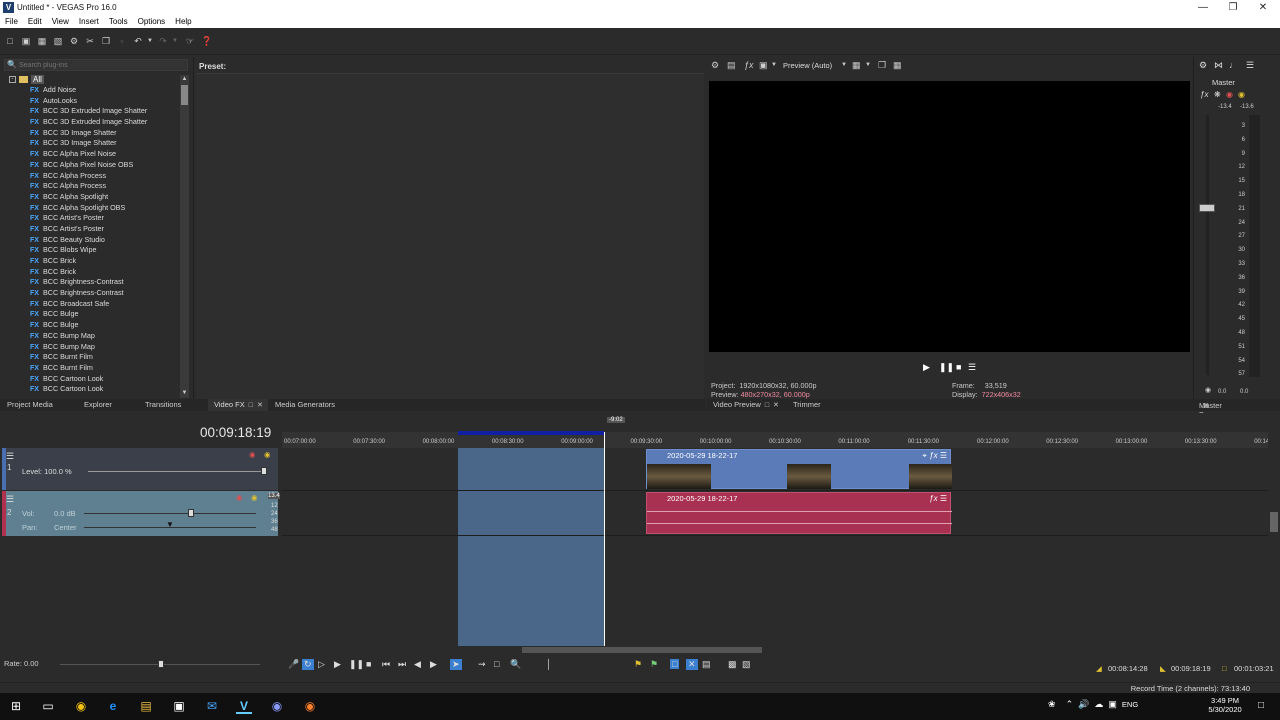 This screenshot has width=1280, height=720. Describe the element at coordinates (1204, 94) in the screenshot. I see `master-fx-icon: ƒx` at that location.